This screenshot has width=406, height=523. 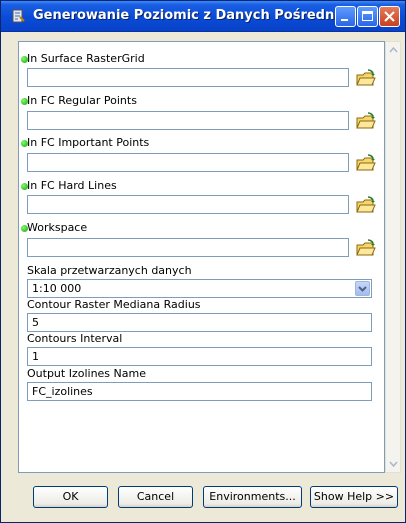 I want to click on vertical-scrollbar, so click(x=393, y=257).